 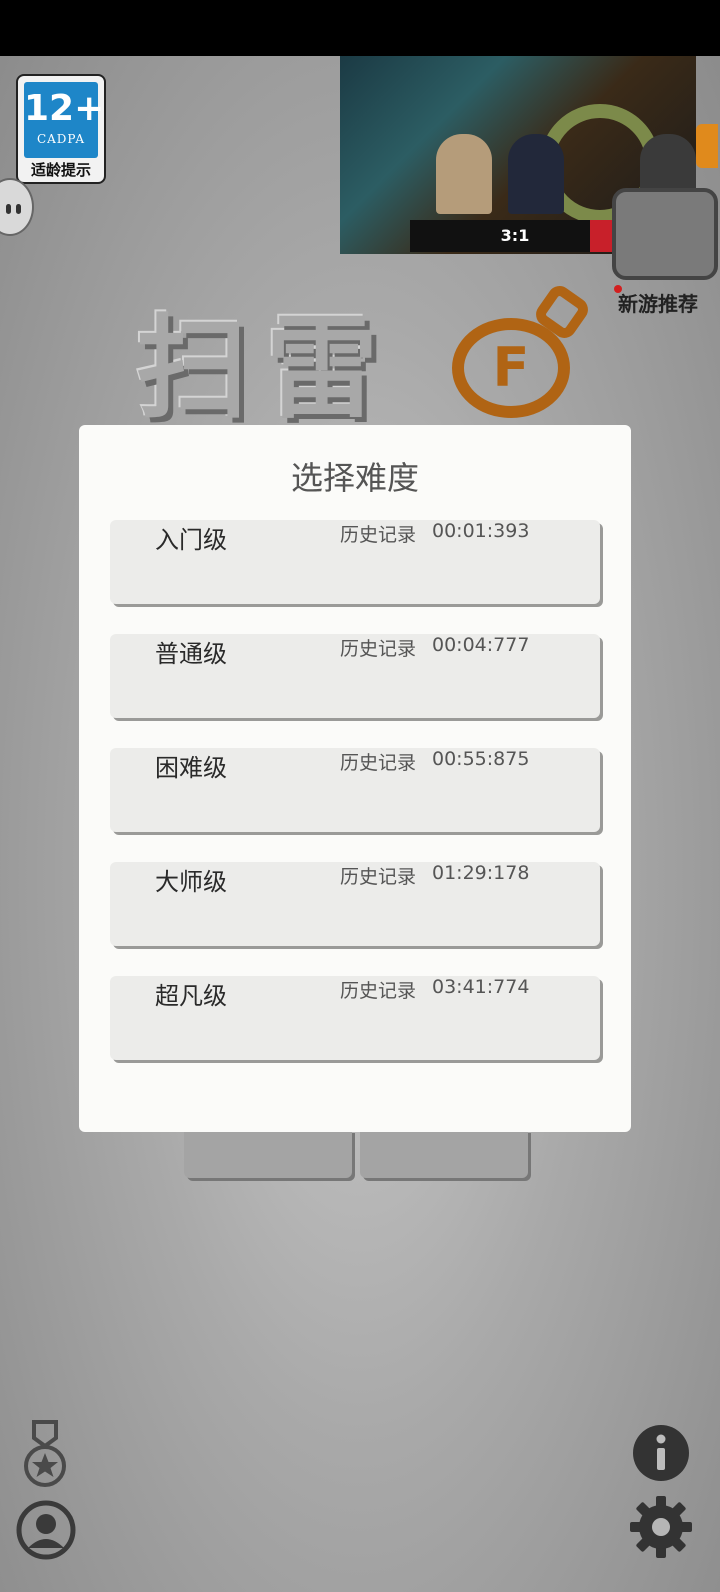 What do you see at coordinates (661, 1453) in the screenshot?
I see `info-icon` at bounding box center [661, 1453].